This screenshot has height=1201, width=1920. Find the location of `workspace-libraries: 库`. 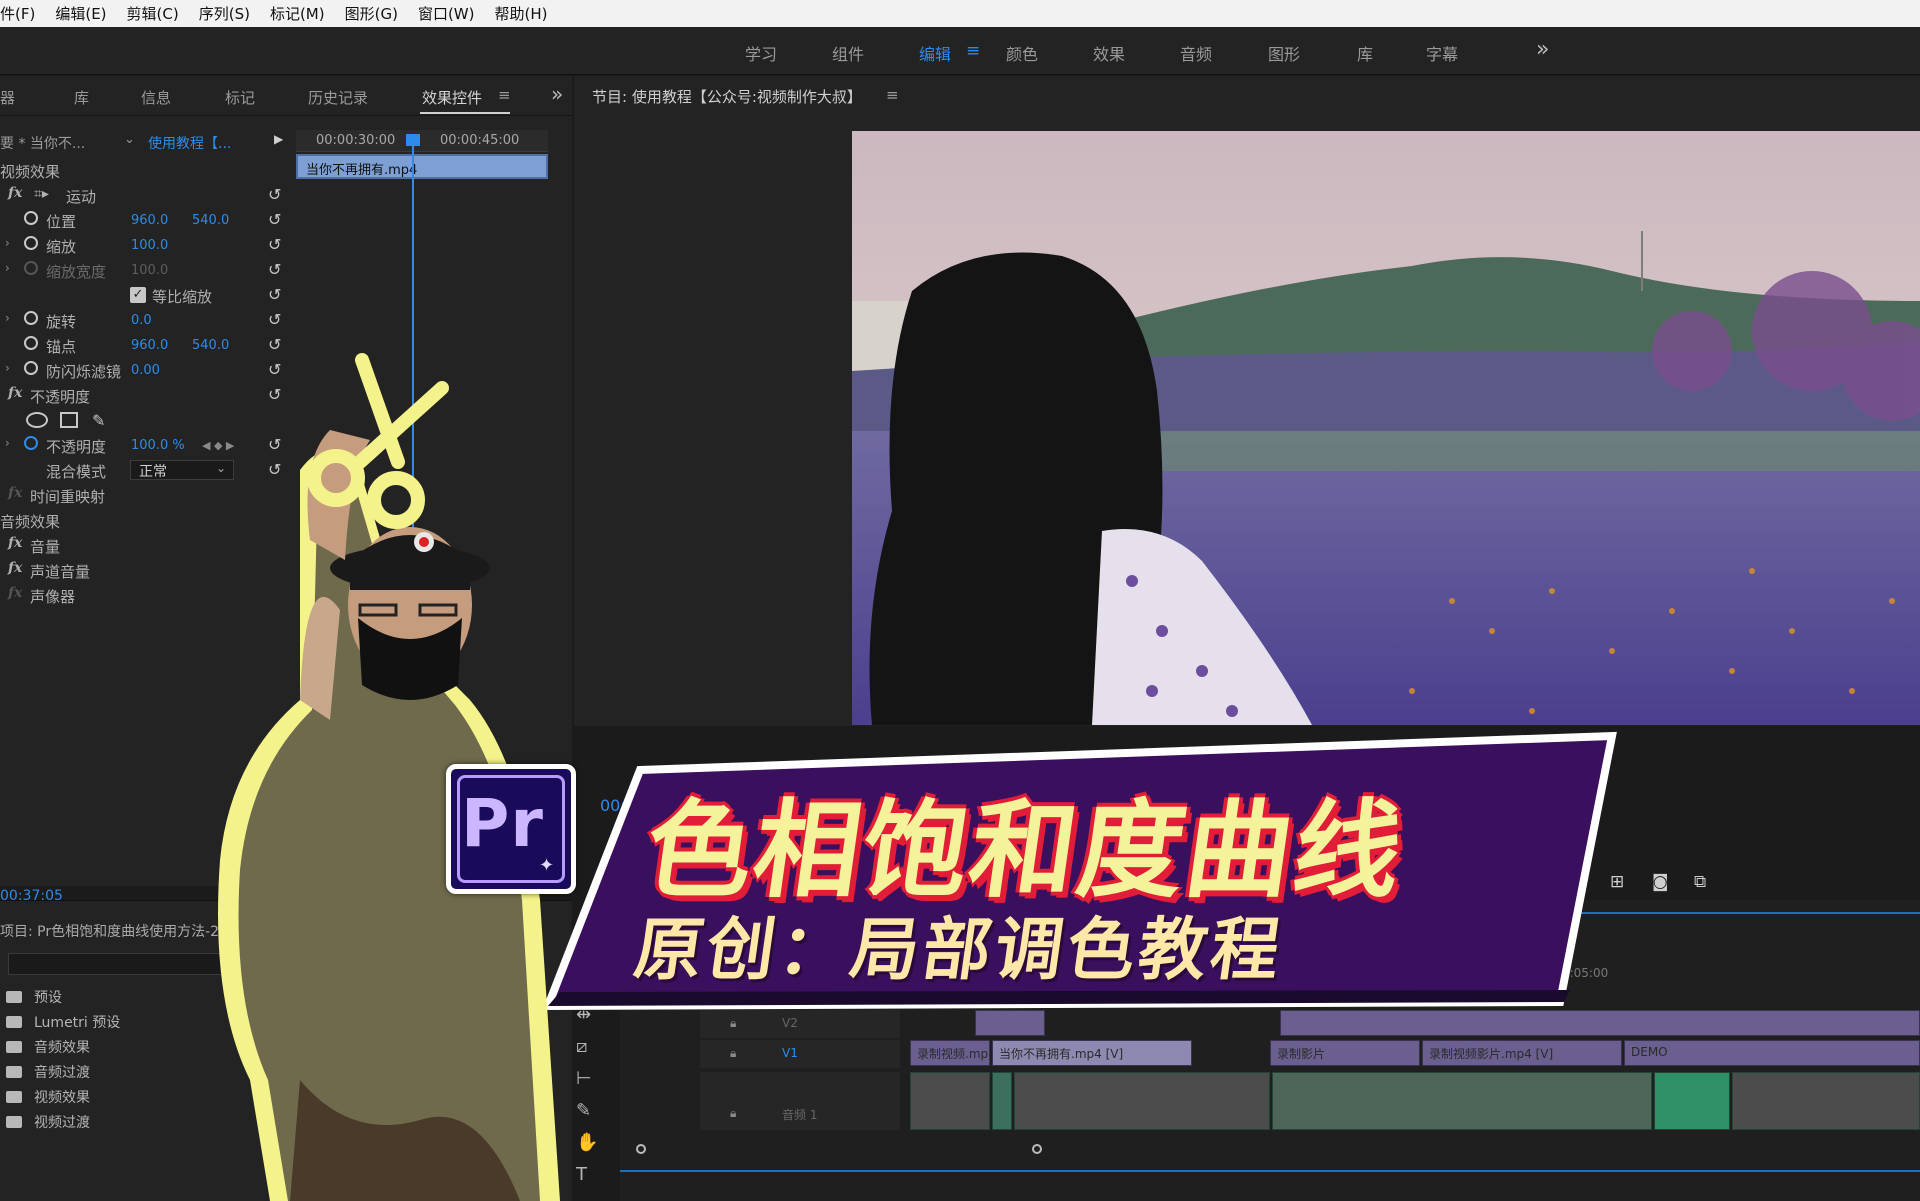

workspace-libraries: 库 is located at coordinates (1365, 53).